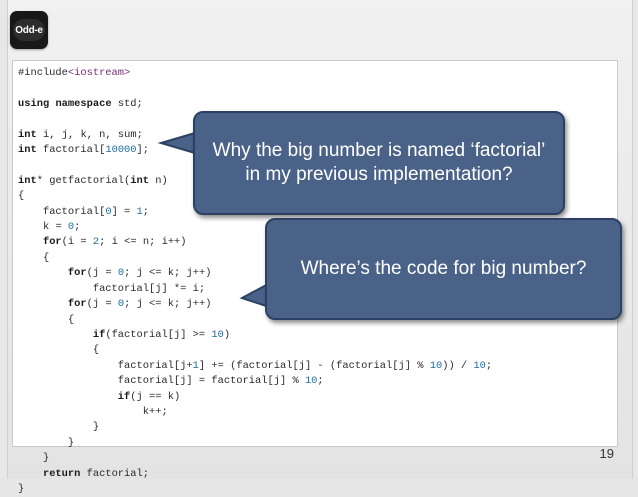  I want to click on callout-2-line-1: Where’s the code for big number?, so click(443, 268).